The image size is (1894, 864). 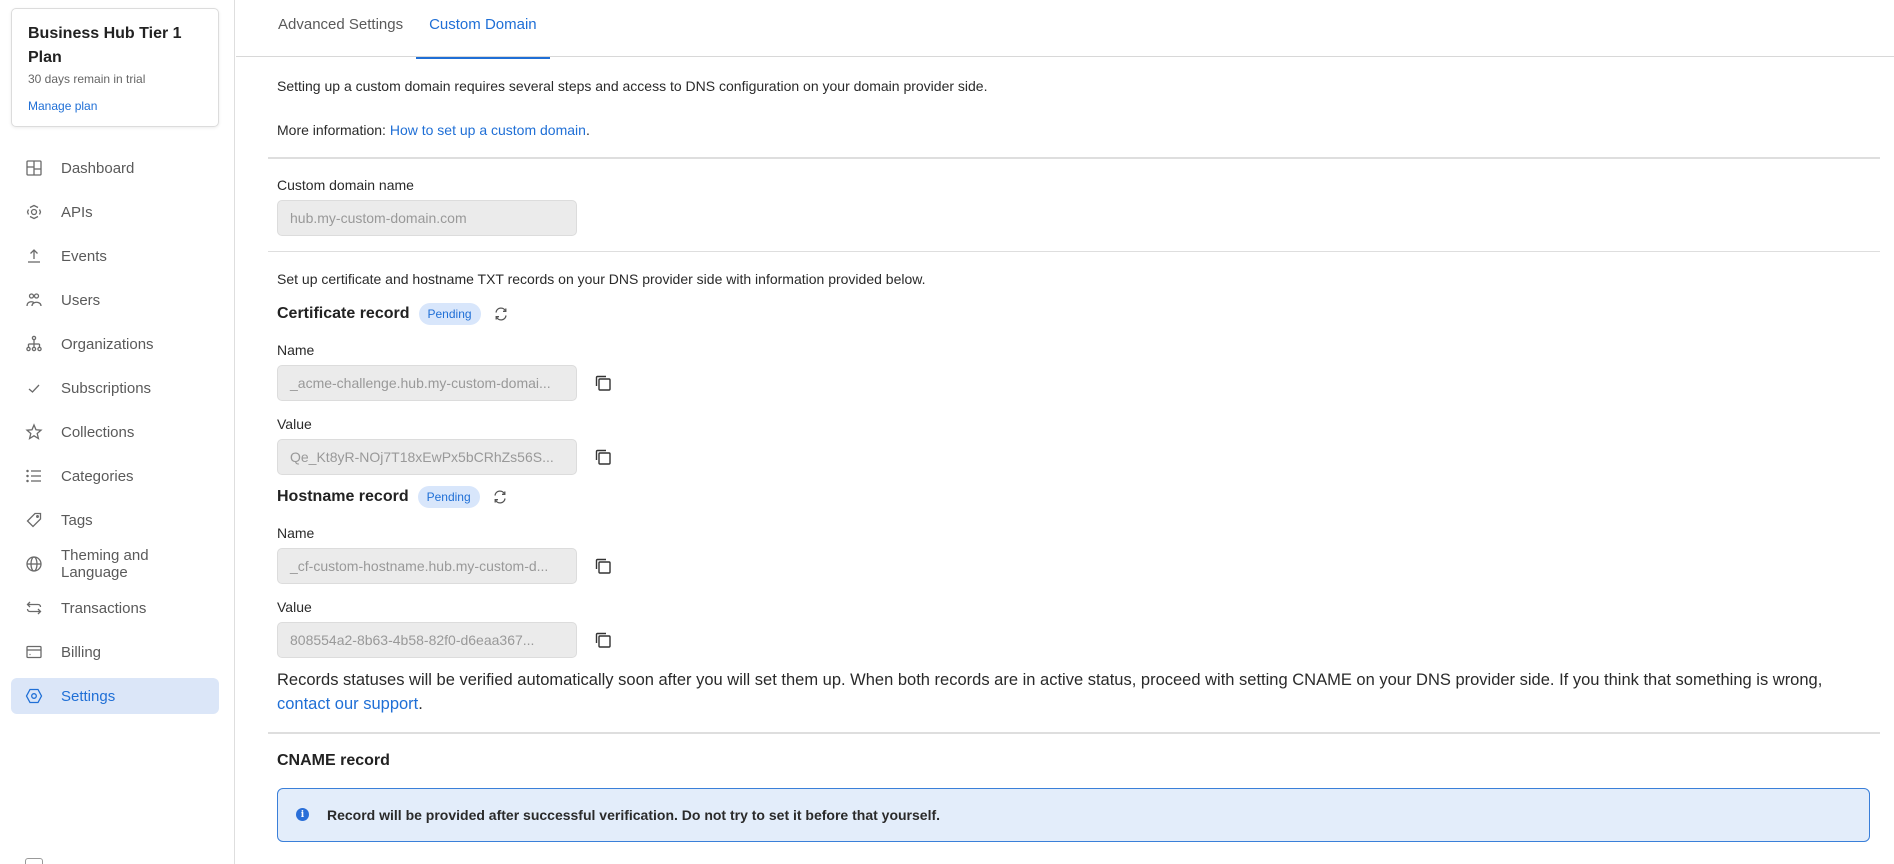 What do you see at coordinates (449, 314) in the screenshot?
I see `certificate-status-badge: Pending` at bounding box center [449, 314].